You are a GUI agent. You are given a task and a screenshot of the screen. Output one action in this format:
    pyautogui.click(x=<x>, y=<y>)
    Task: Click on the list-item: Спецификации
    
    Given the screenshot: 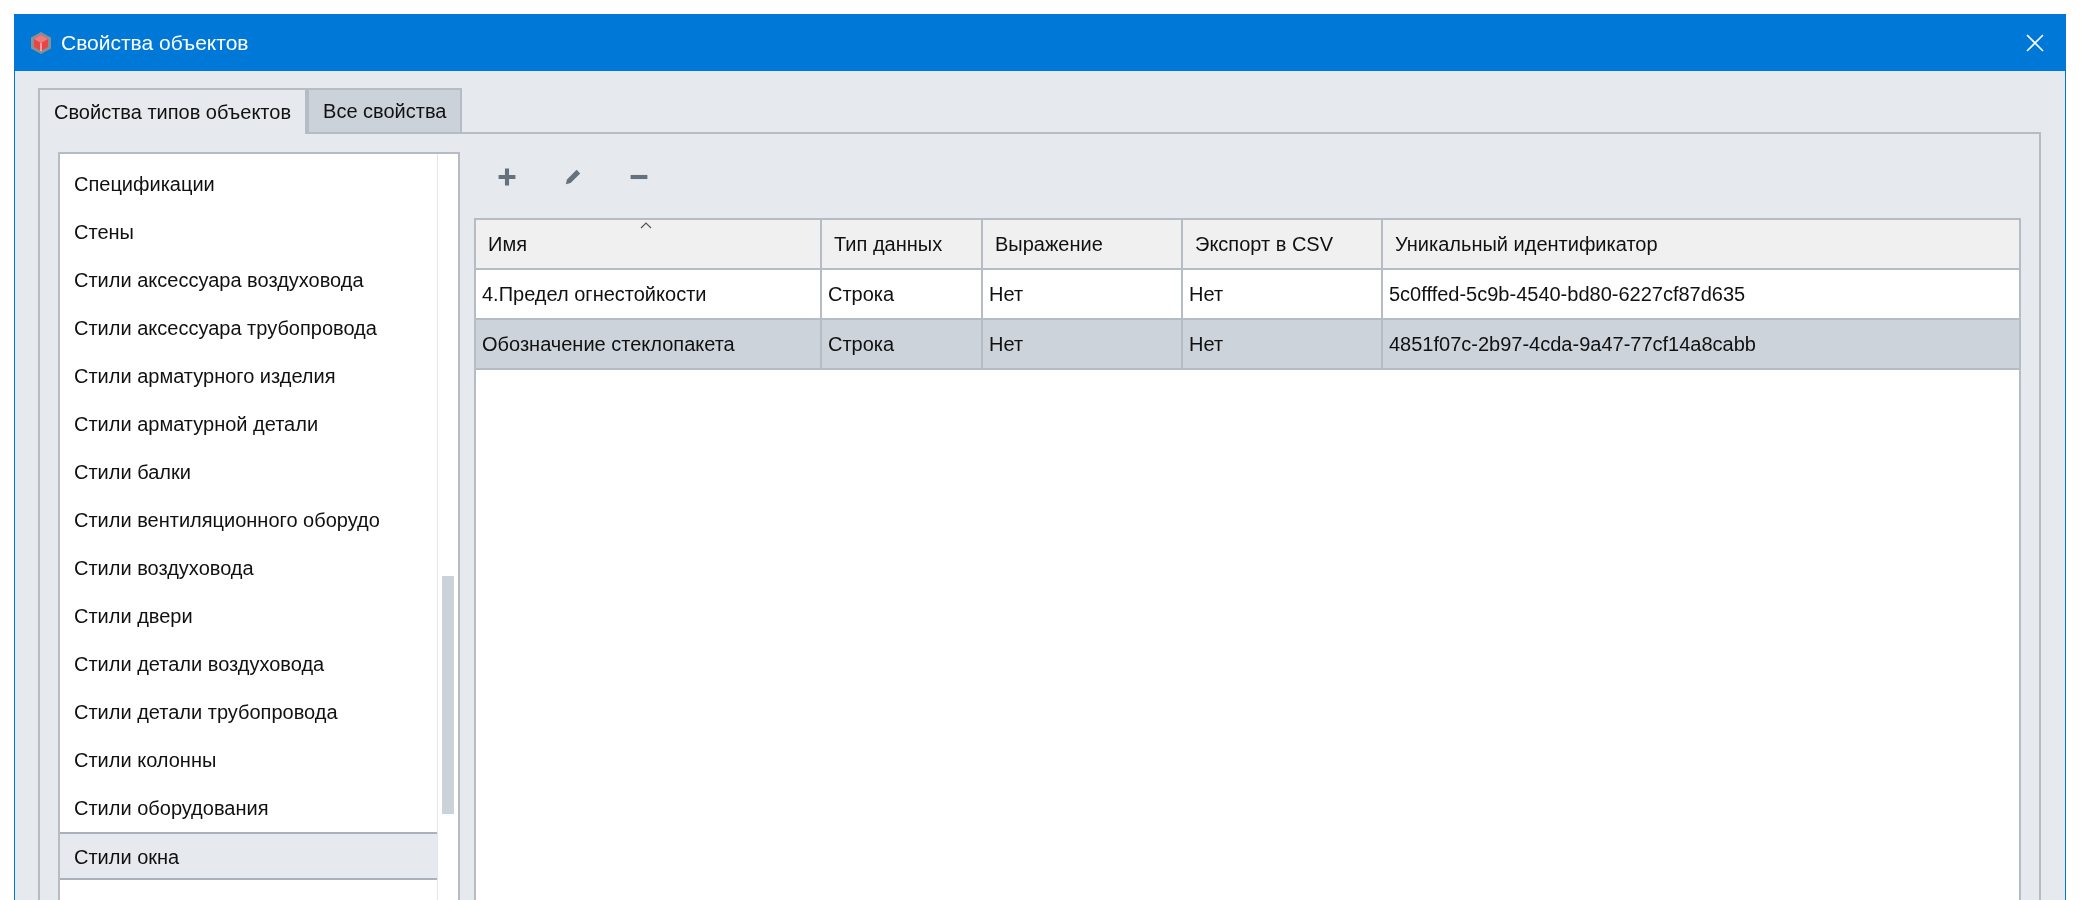 What is the action you would take?
    pyautogui.click(x=248, y=184)
    